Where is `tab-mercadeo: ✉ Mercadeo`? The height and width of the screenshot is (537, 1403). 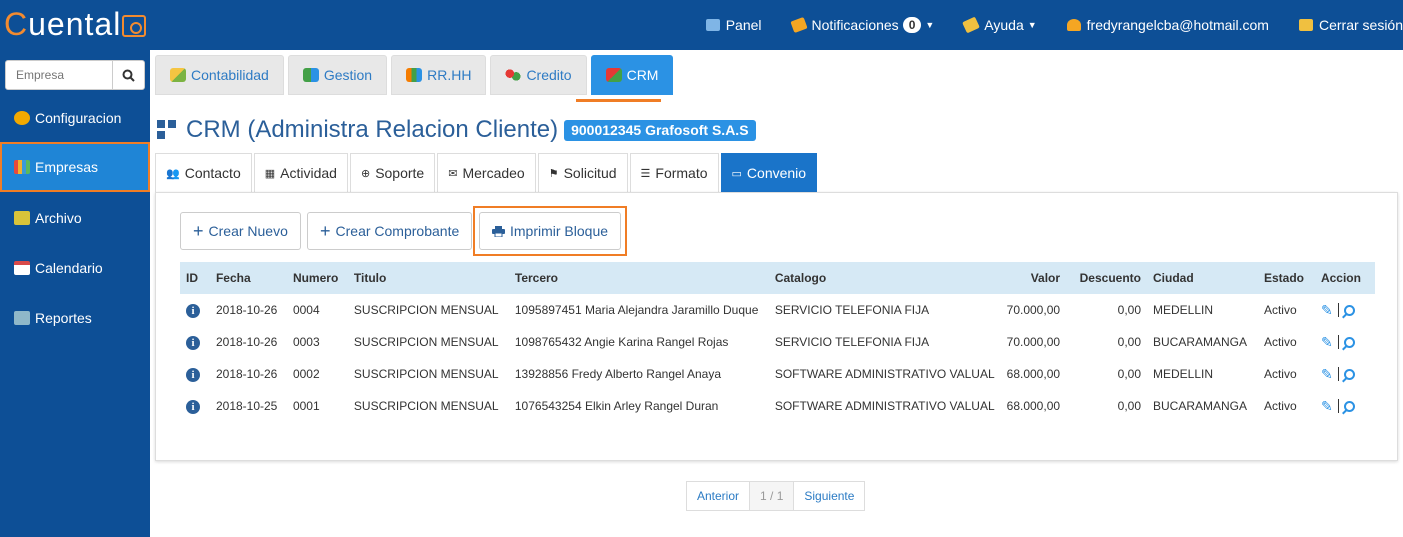 tab-mercadeo: ✉ Mercadeo is located at coordinates (486, 172).